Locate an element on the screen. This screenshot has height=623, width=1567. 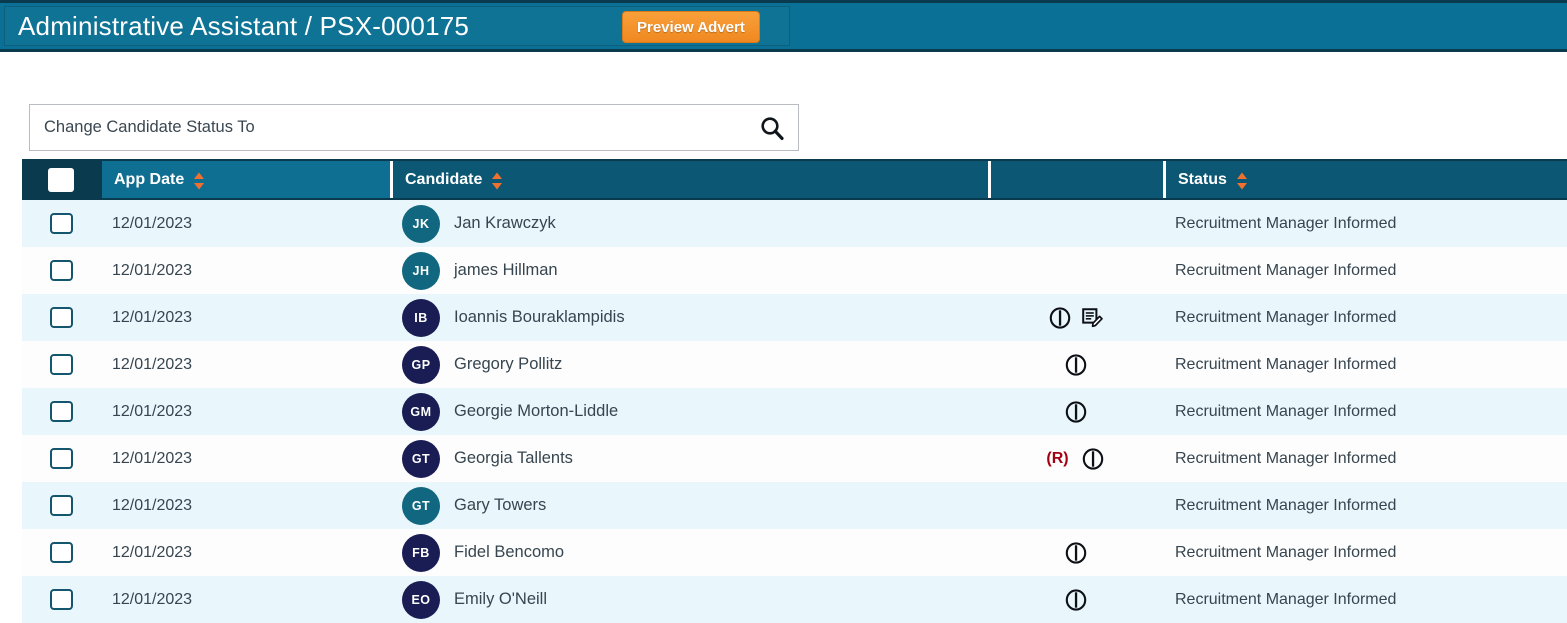
search-icon is located at coordinates (772, 128).